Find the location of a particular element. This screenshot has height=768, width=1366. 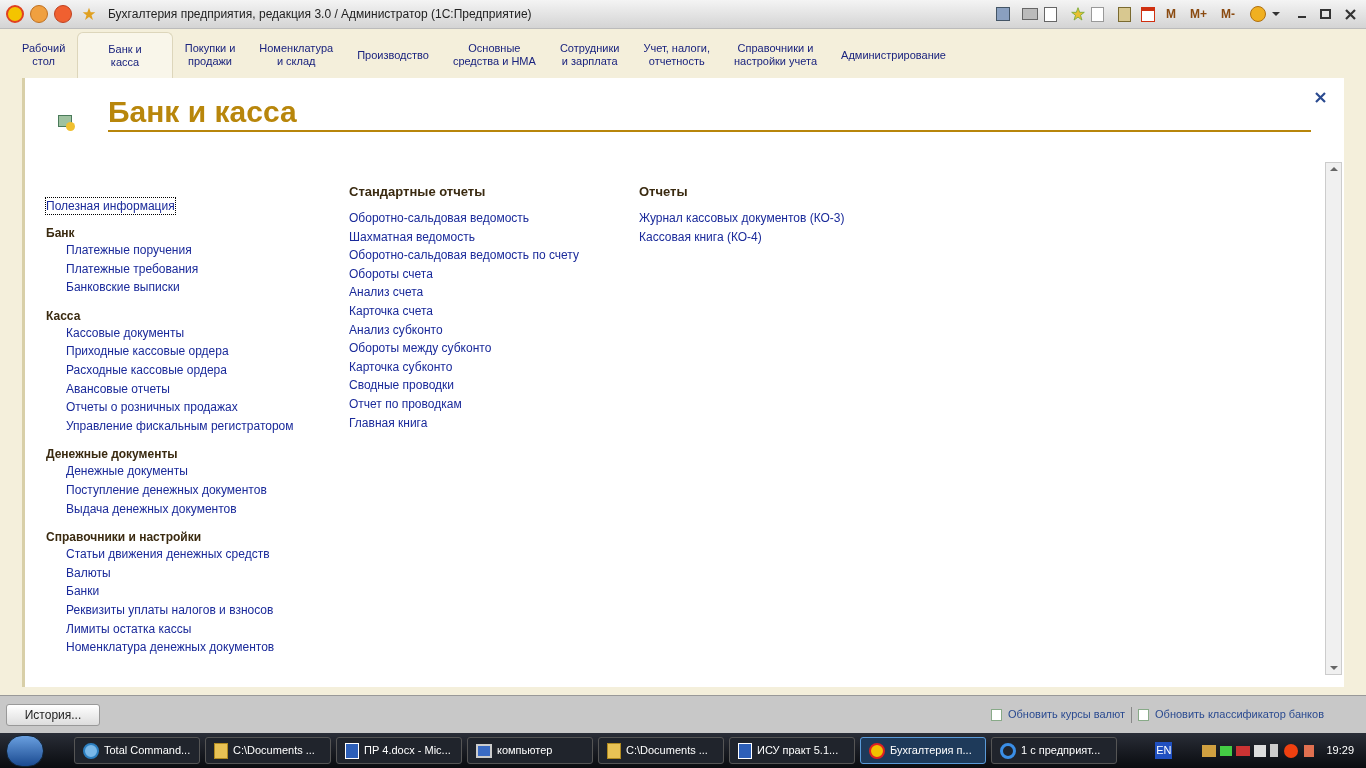

report-link: Шахматная ведомость is located at coordinates (412, 237).